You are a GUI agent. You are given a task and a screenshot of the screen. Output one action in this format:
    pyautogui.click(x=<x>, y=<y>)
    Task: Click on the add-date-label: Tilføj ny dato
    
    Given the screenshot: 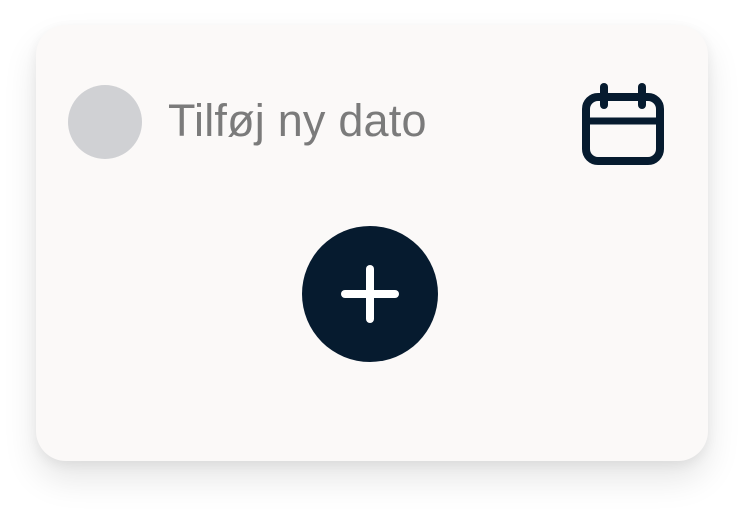 What is the action you would take?
    pyautogui.click(x=297, y=120)
    